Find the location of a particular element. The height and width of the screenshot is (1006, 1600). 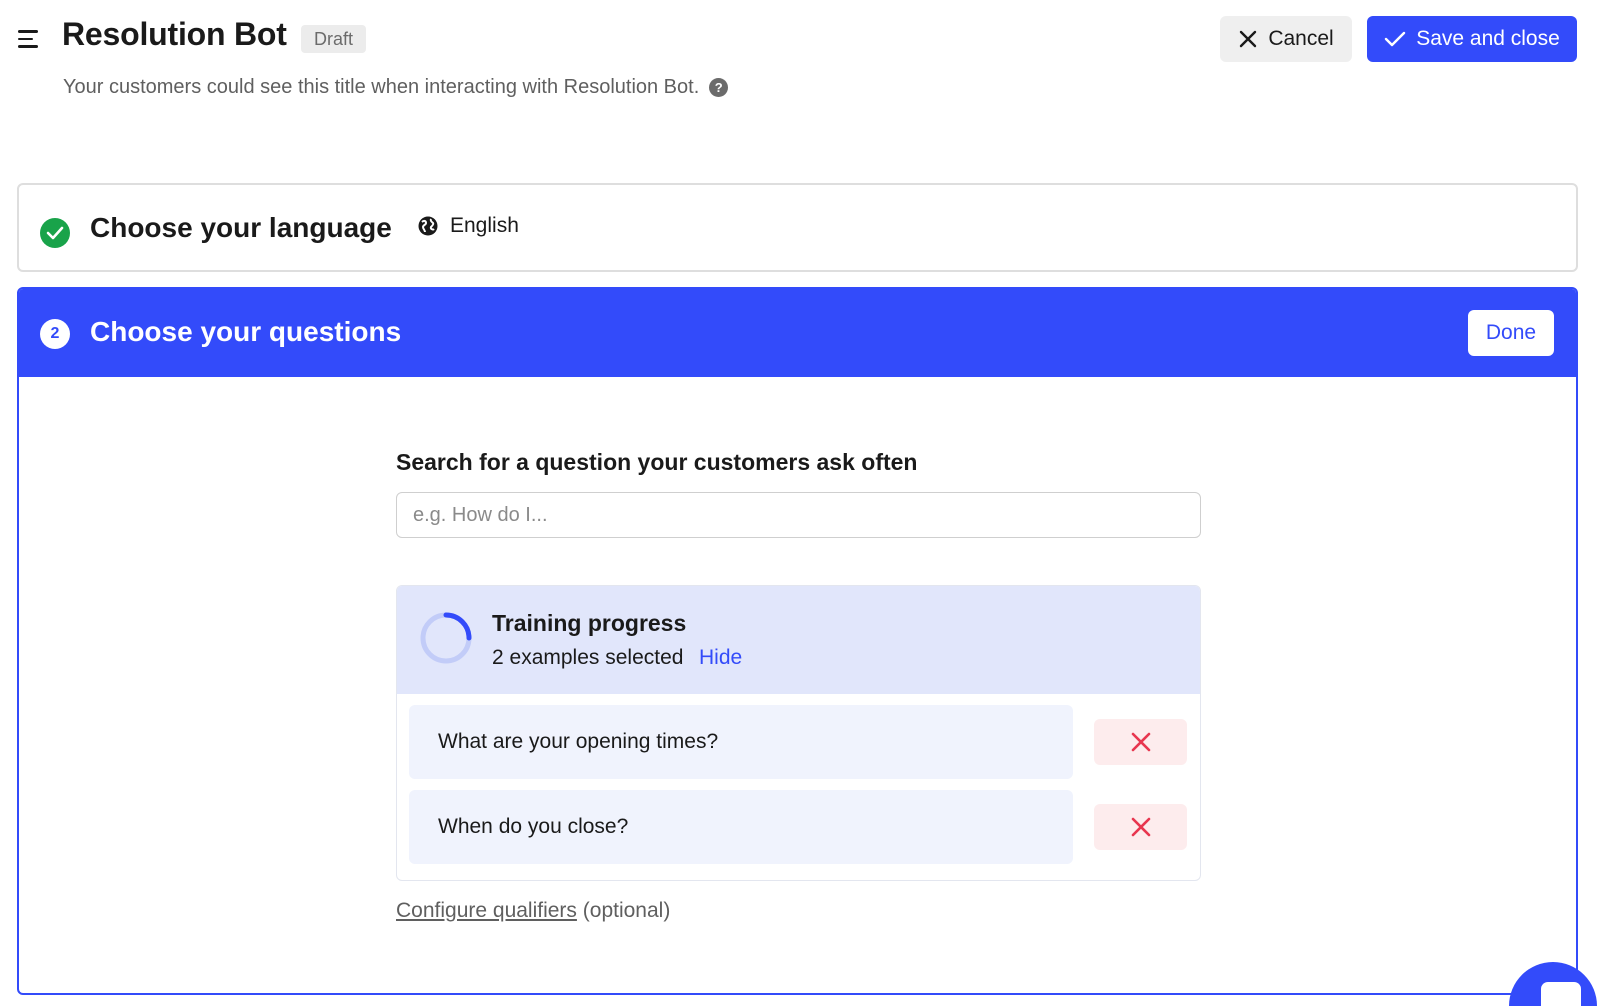

hide-link: Hide is located at coordinates (720, 658).